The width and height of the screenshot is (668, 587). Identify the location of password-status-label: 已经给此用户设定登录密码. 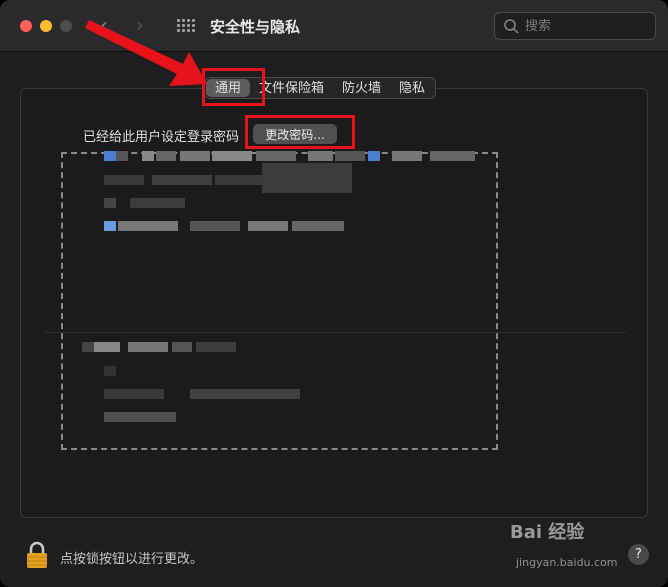
(161, 137).